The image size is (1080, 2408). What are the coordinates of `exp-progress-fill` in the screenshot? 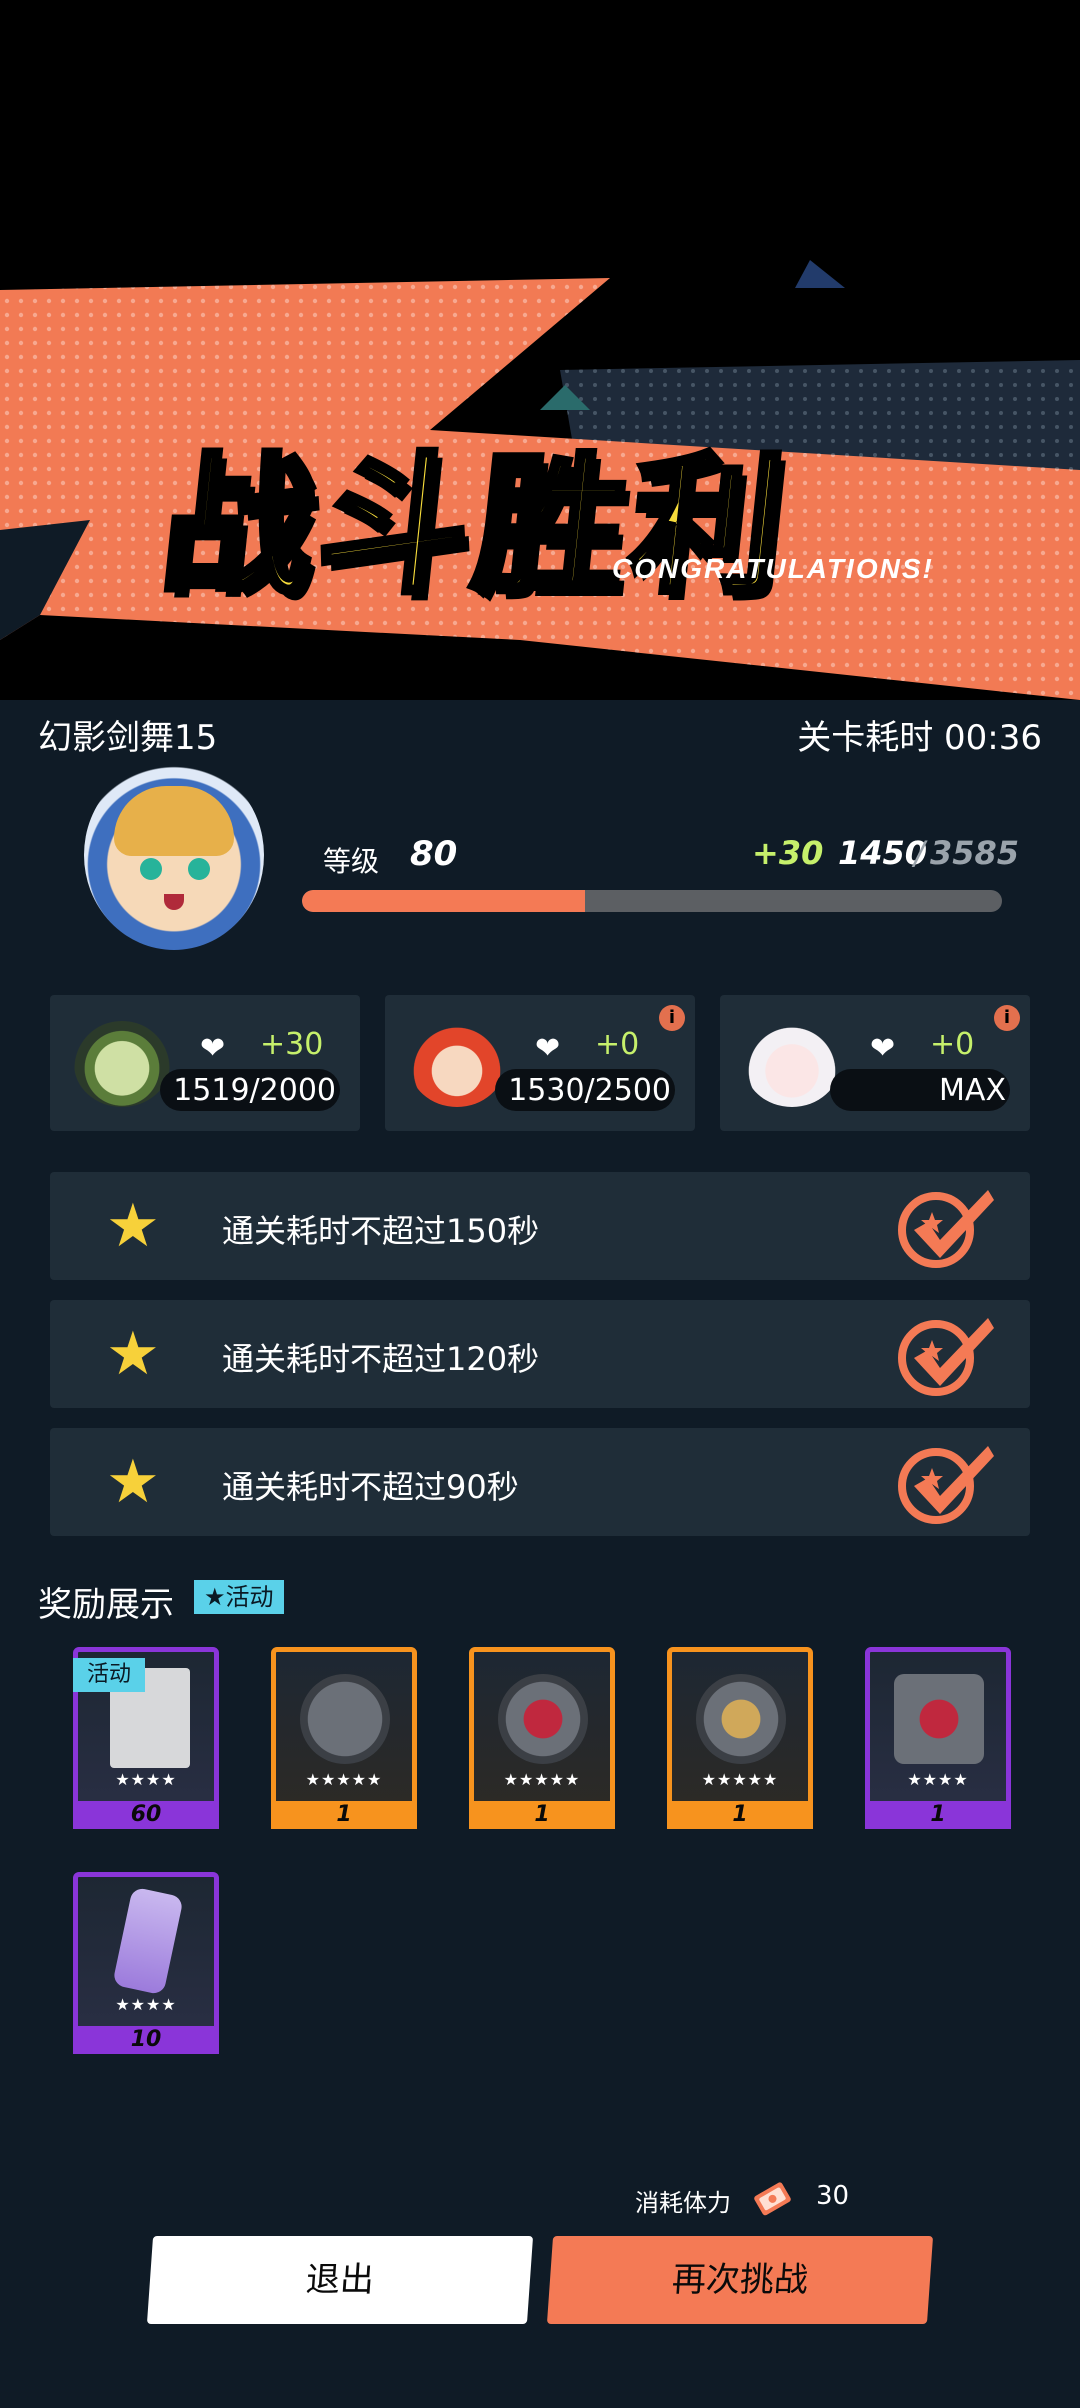 It's located at (444, 901).